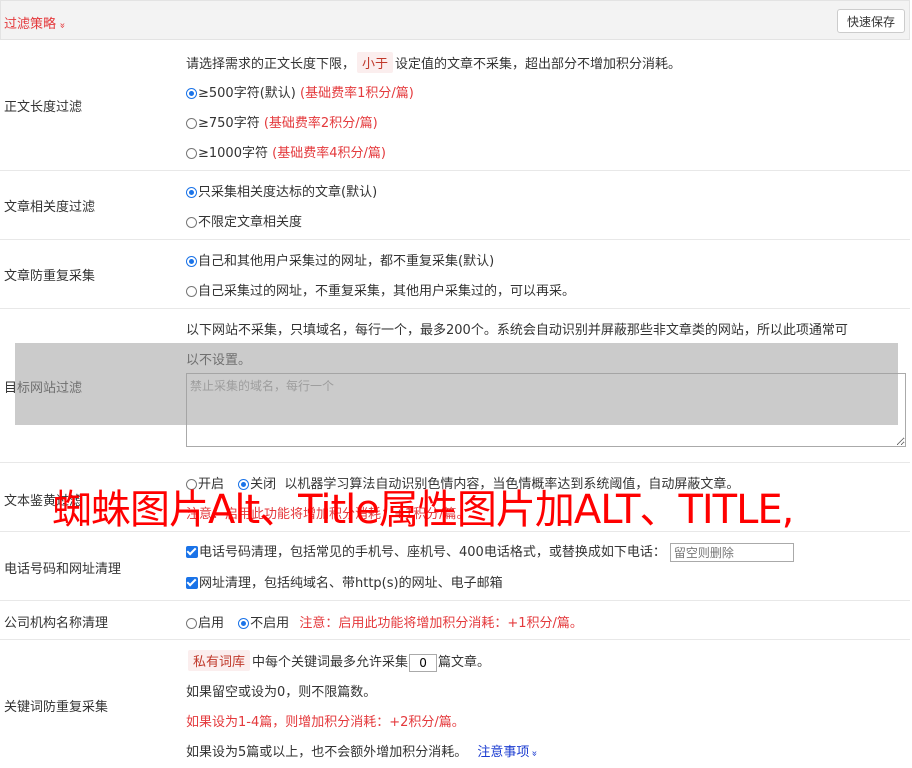 The width and height of the screenshot is (912, 768). Describe the element at coordinates (211, 484) in the screenshot. I see `option-label: 开启` at that location.